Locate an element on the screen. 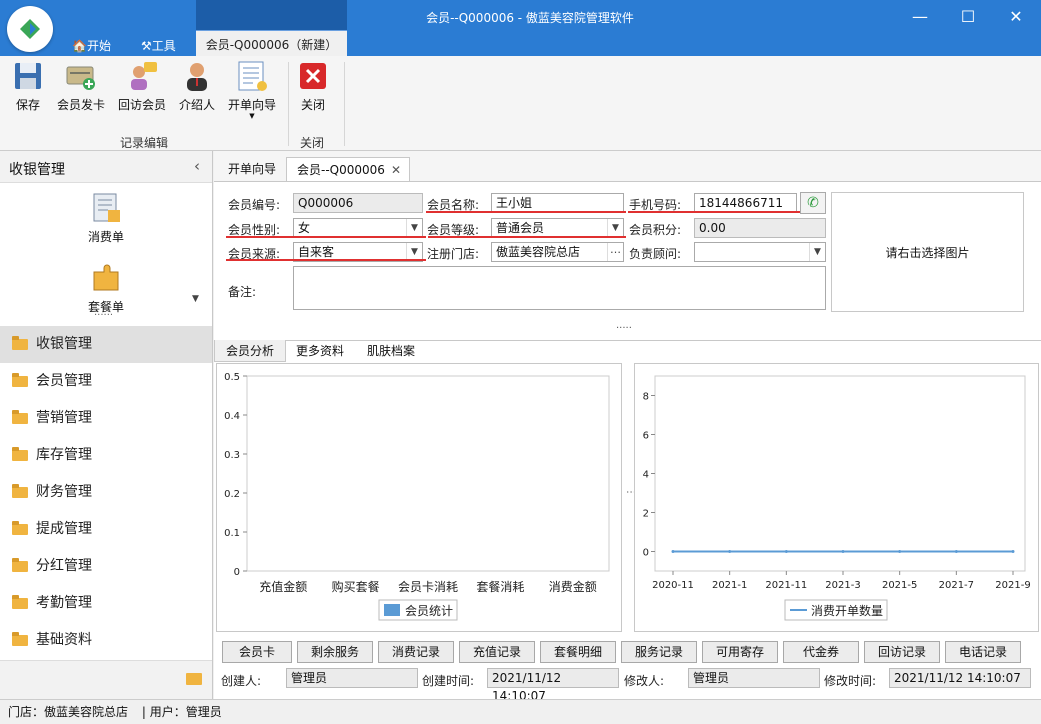  doc-tab-wizard: 开单向导 is located at coordinates (252, 169).